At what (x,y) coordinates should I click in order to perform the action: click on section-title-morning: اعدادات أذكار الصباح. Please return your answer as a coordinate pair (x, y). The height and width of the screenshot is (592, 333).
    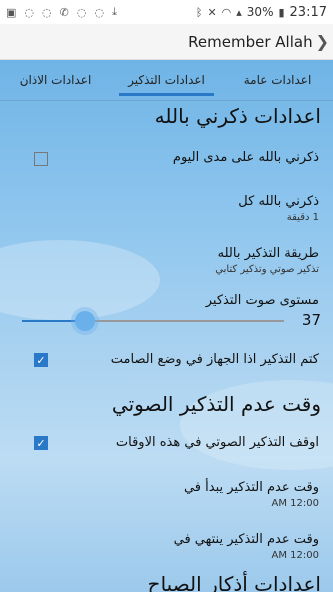
    Looking at the image, I should click on (234, 582).